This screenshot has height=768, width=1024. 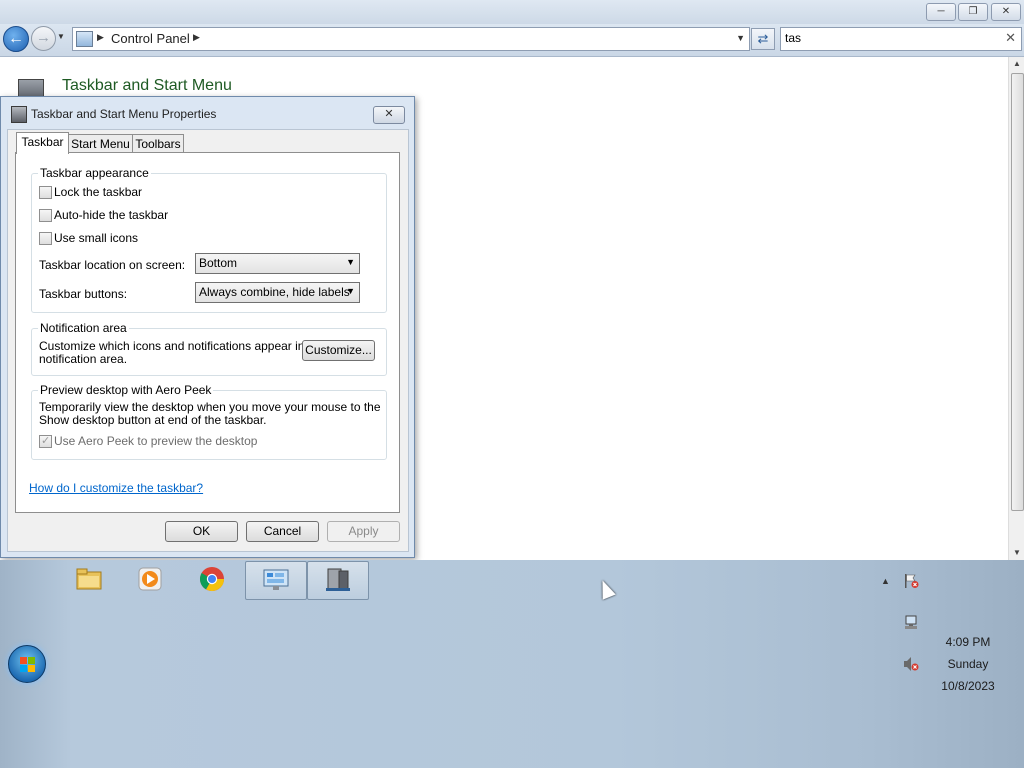 I want to click on cancel-button: Cancel, so click(x=282, y=531).